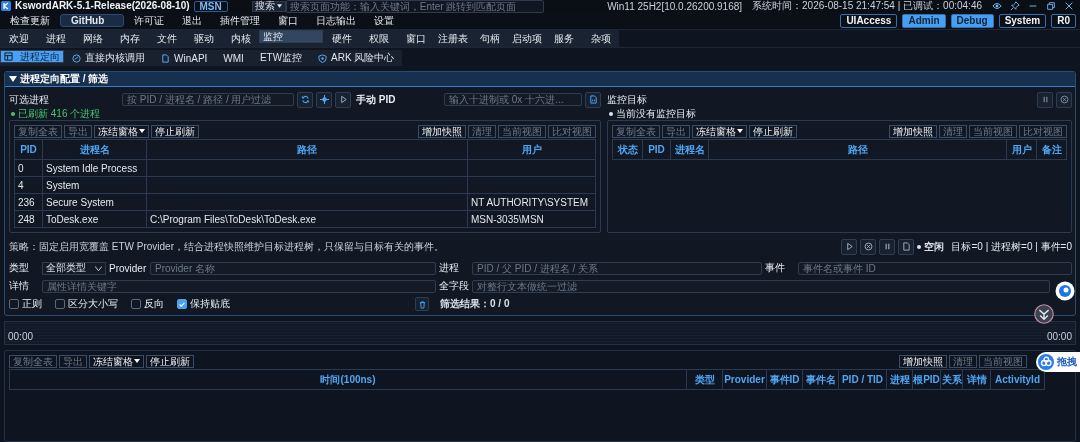 The width and height of the screenshot is (1080, 442). Describe the element at coordinates (95, 219) in the screenshot. I see `table-cell: ToDesk.exe` at that location.